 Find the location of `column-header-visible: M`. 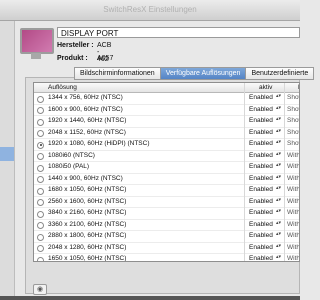

column-header-visible: M is located at coordinates (291, 87).